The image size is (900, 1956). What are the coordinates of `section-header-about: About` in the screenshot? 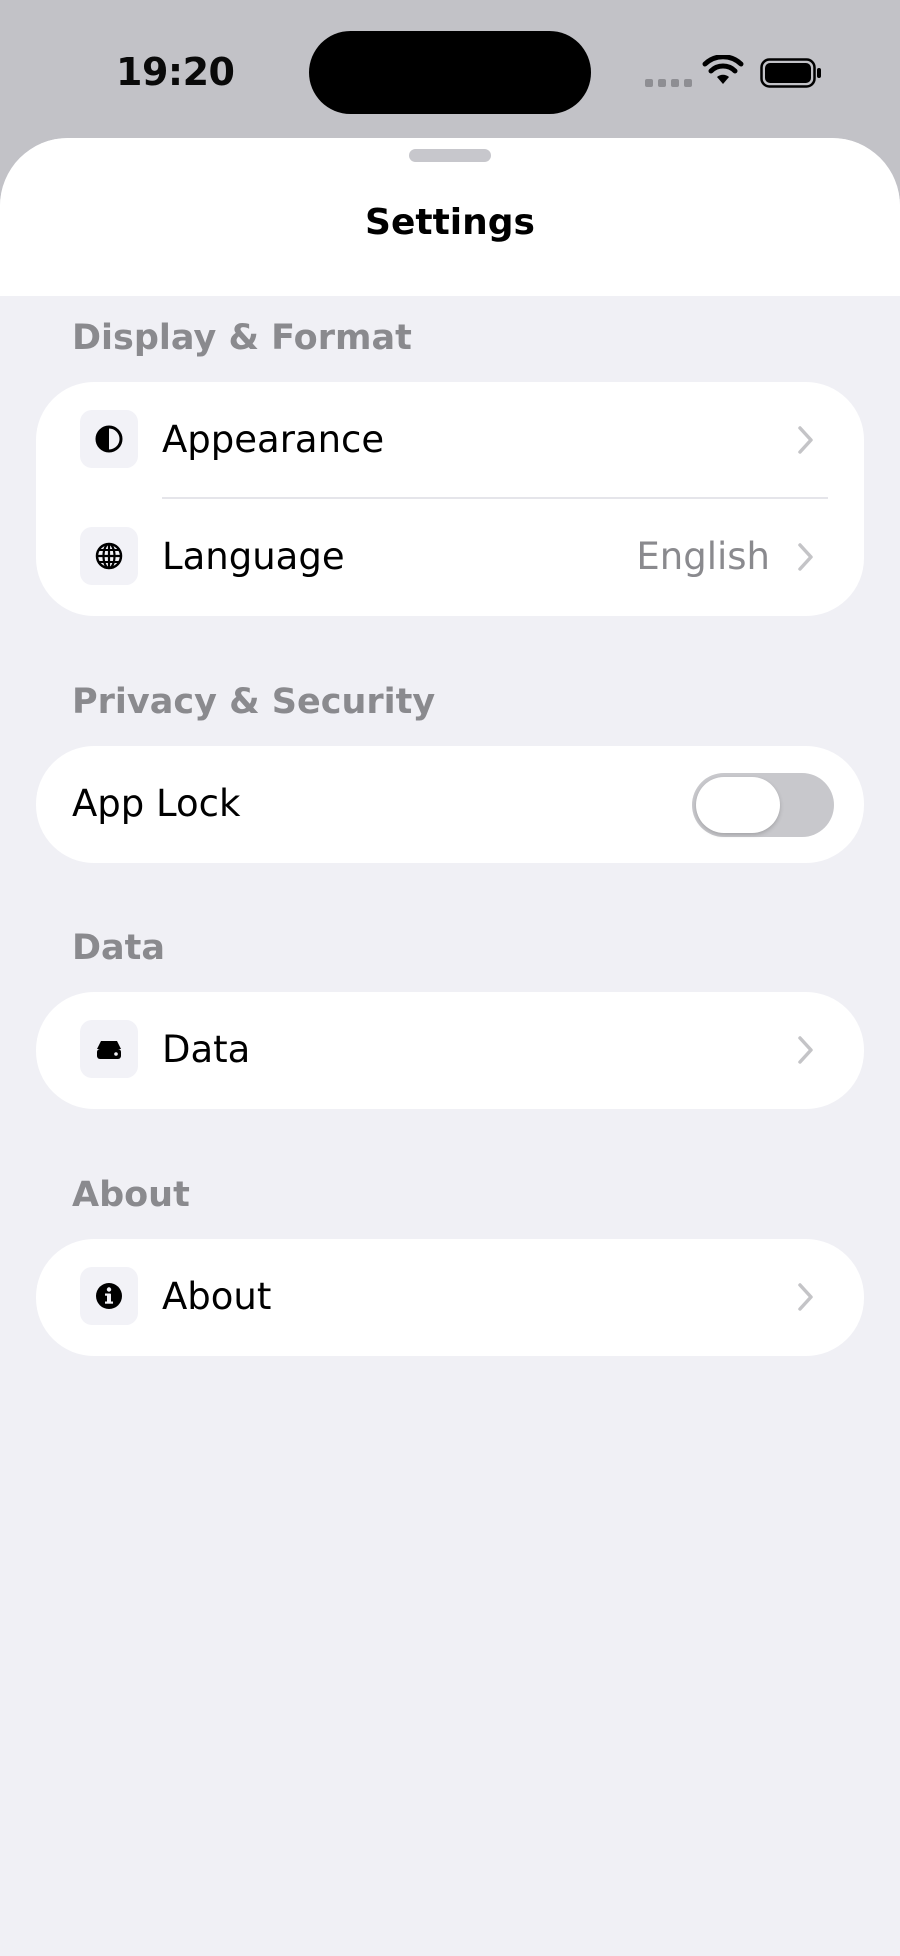 It's located at (131, 1195).